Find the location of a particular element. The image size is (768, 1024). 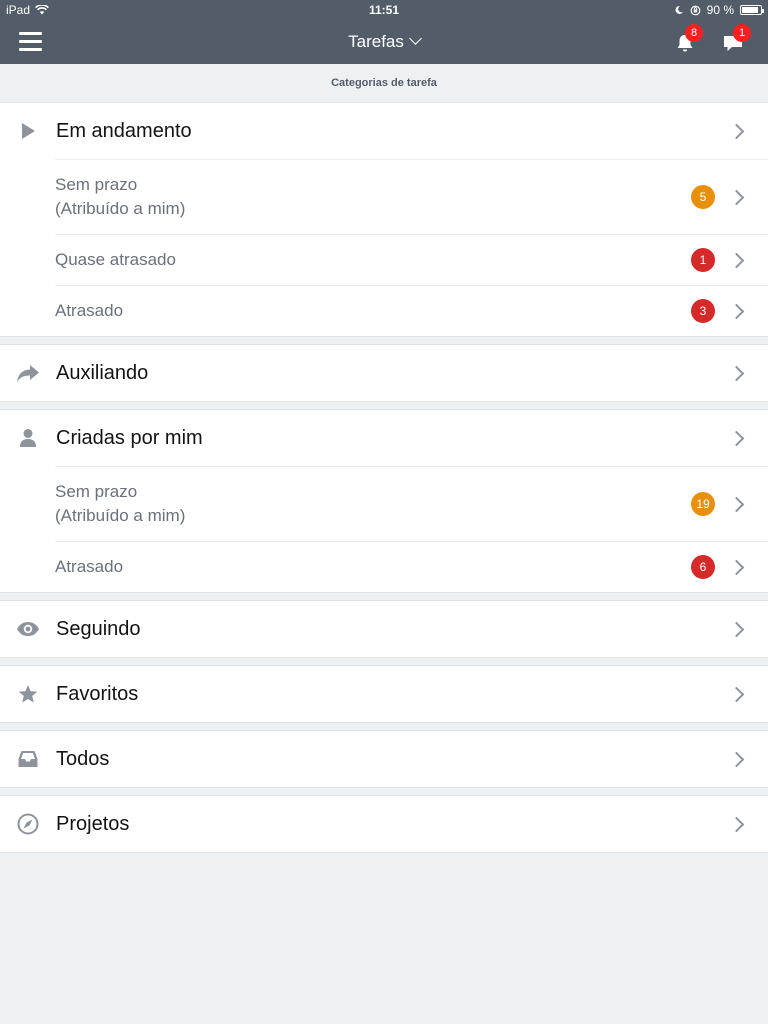

category-in-progress: Em andamento is located at coordinates (384, 131).